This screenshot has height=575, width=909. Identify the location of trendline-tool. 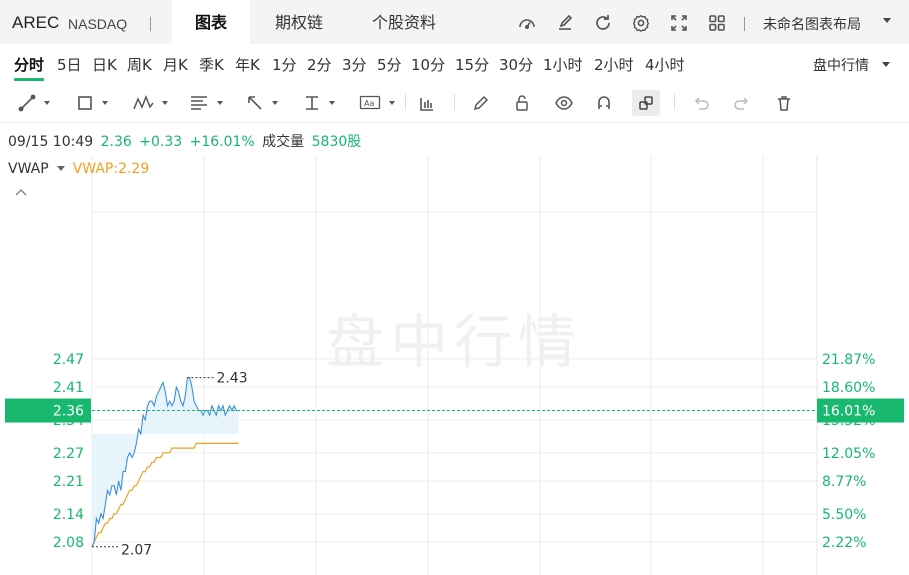
(34, 103).